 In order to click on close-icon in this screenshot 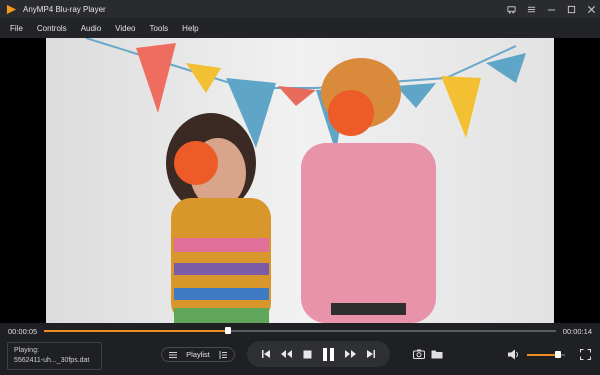, I will do `click(591, 9)`.